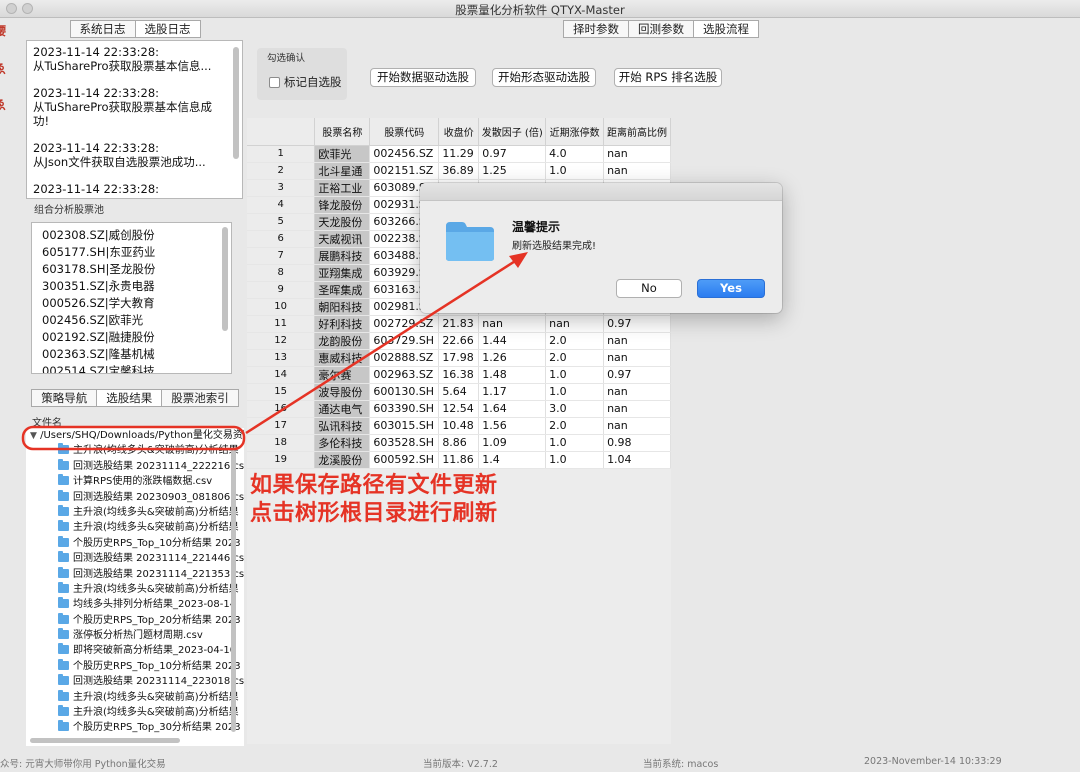 Image resolution: width=1080 pixels, height=772 pixels. What do you see at coordinates (342, 324) in the screenshot?
I see `stock-name-cell: 好利科技` at bounding box center [342, 324].